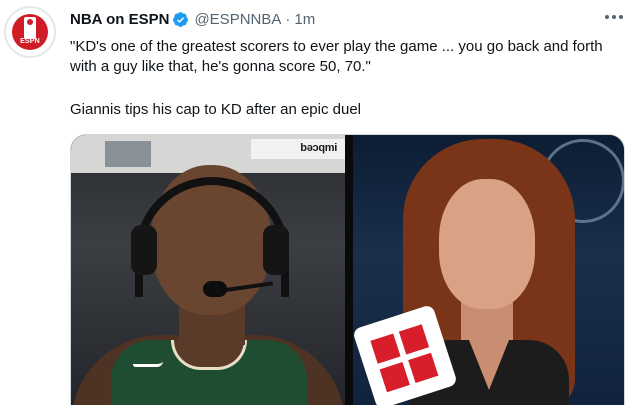  Describe the element at coordinates (180, 19) in the screenshot. I see `verified-badge-icon` at that location.